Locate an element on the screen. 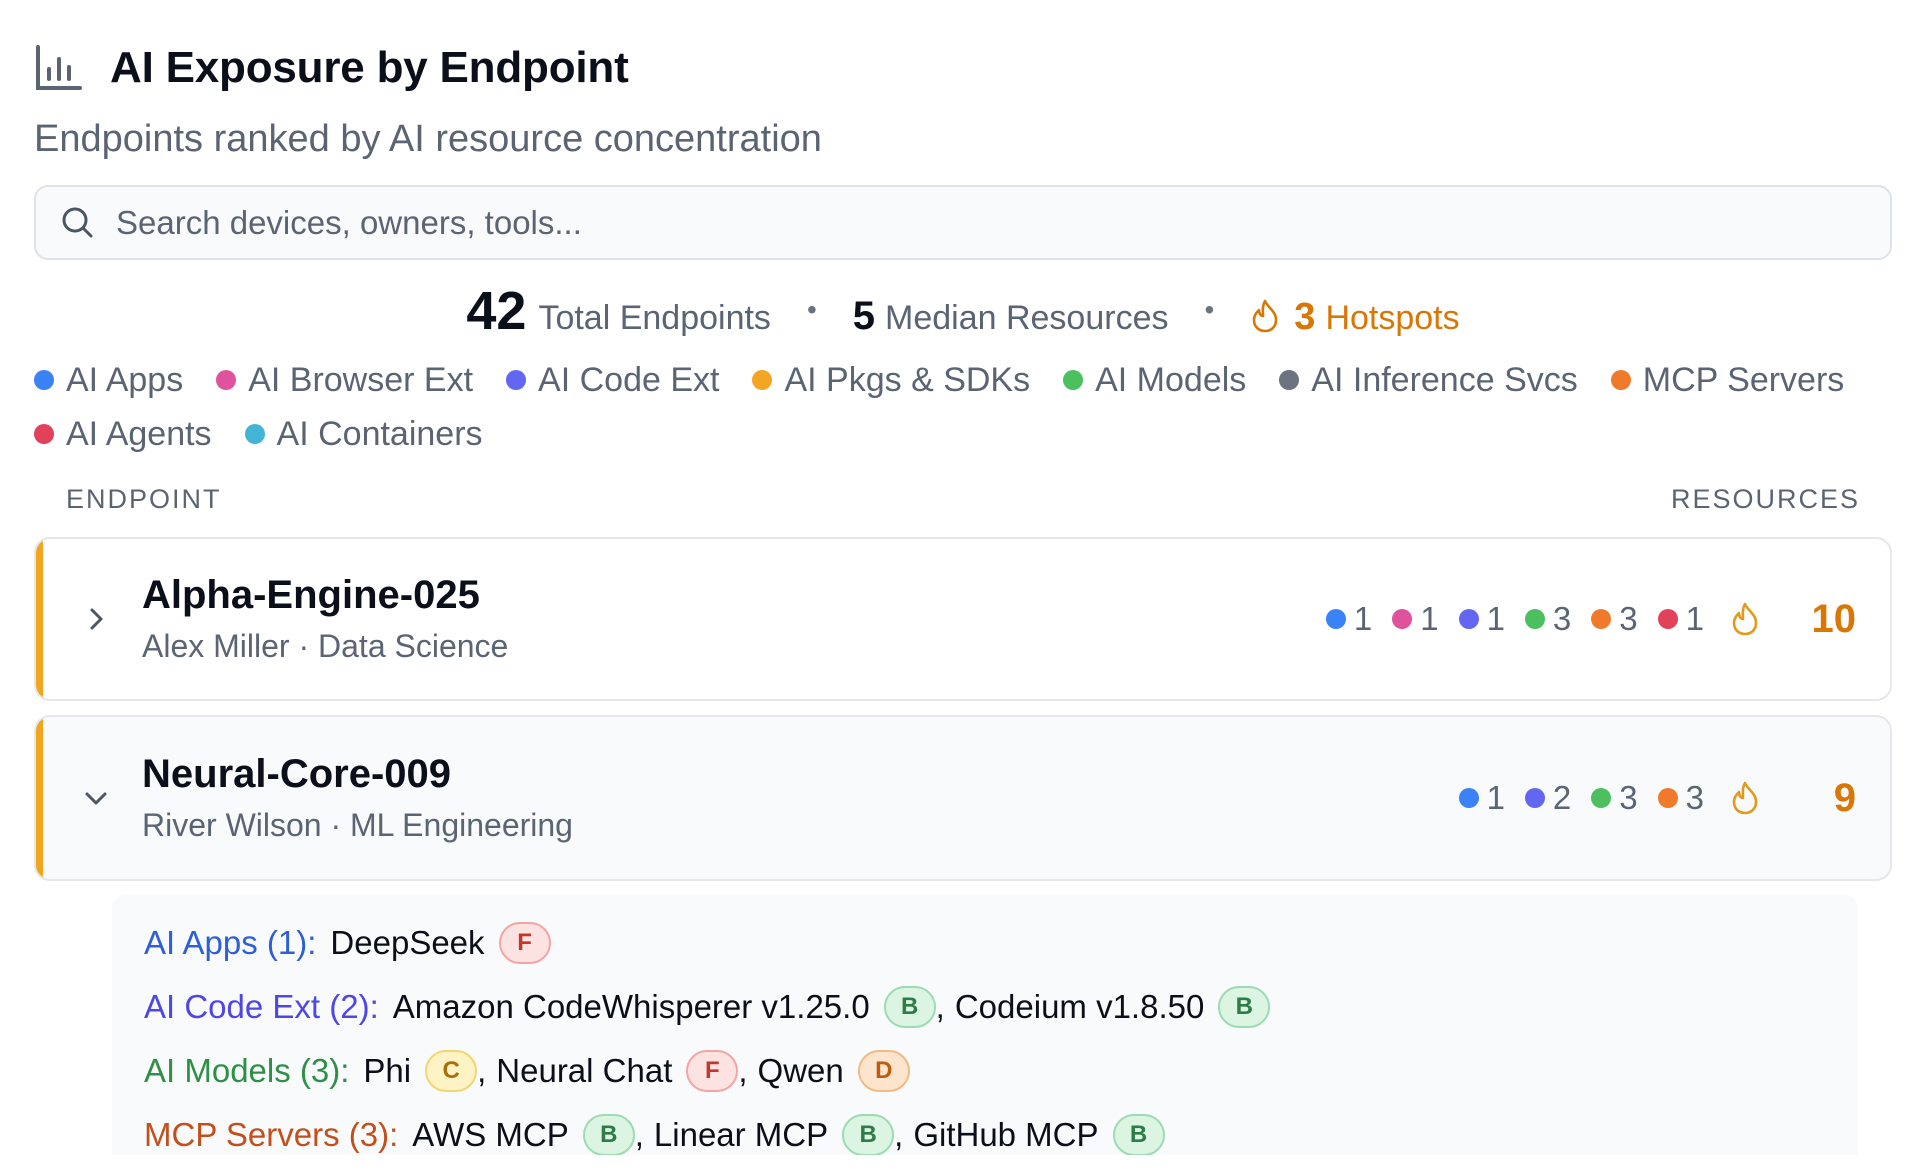 This screenshot has height=1170, width=1926. tool-name: Codeium v1.8.50 is located at coordinates (1079, 1007).